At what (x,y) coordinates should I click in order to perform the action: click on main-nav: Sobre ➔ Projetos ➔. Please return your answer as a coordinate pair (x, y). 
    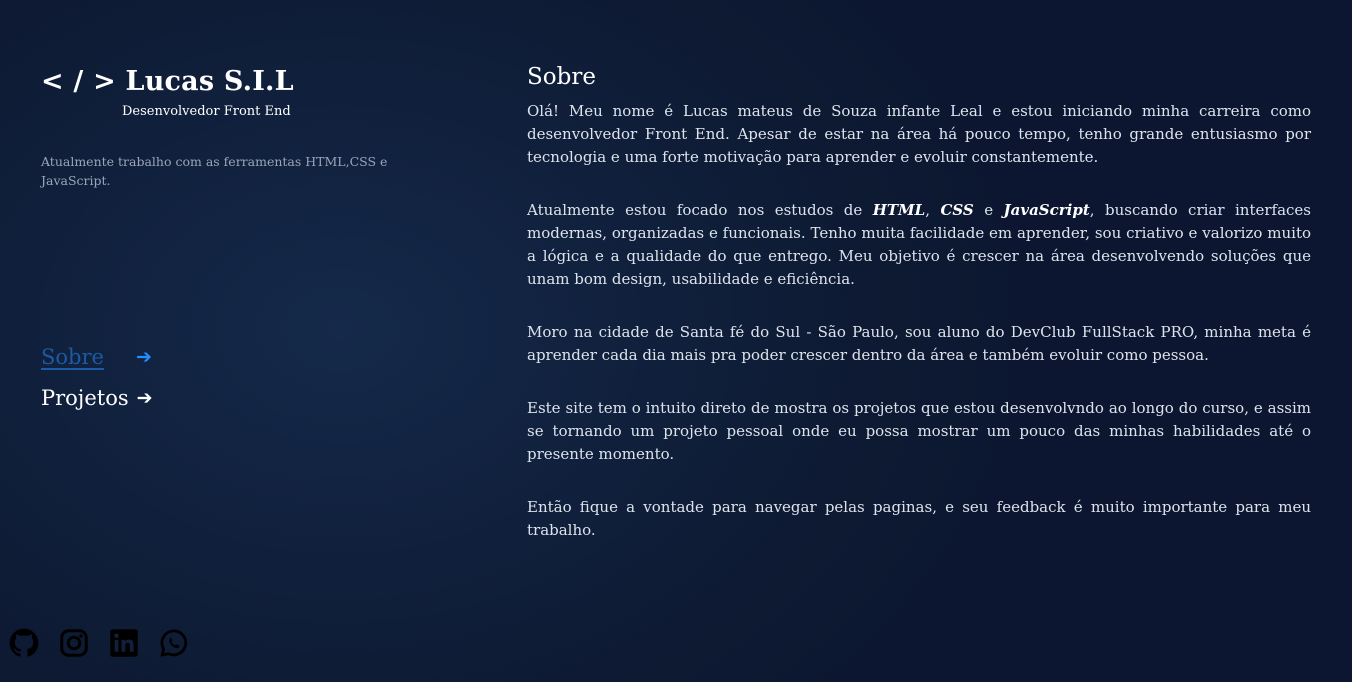
    Looking at the image, I should click on (97, 383).